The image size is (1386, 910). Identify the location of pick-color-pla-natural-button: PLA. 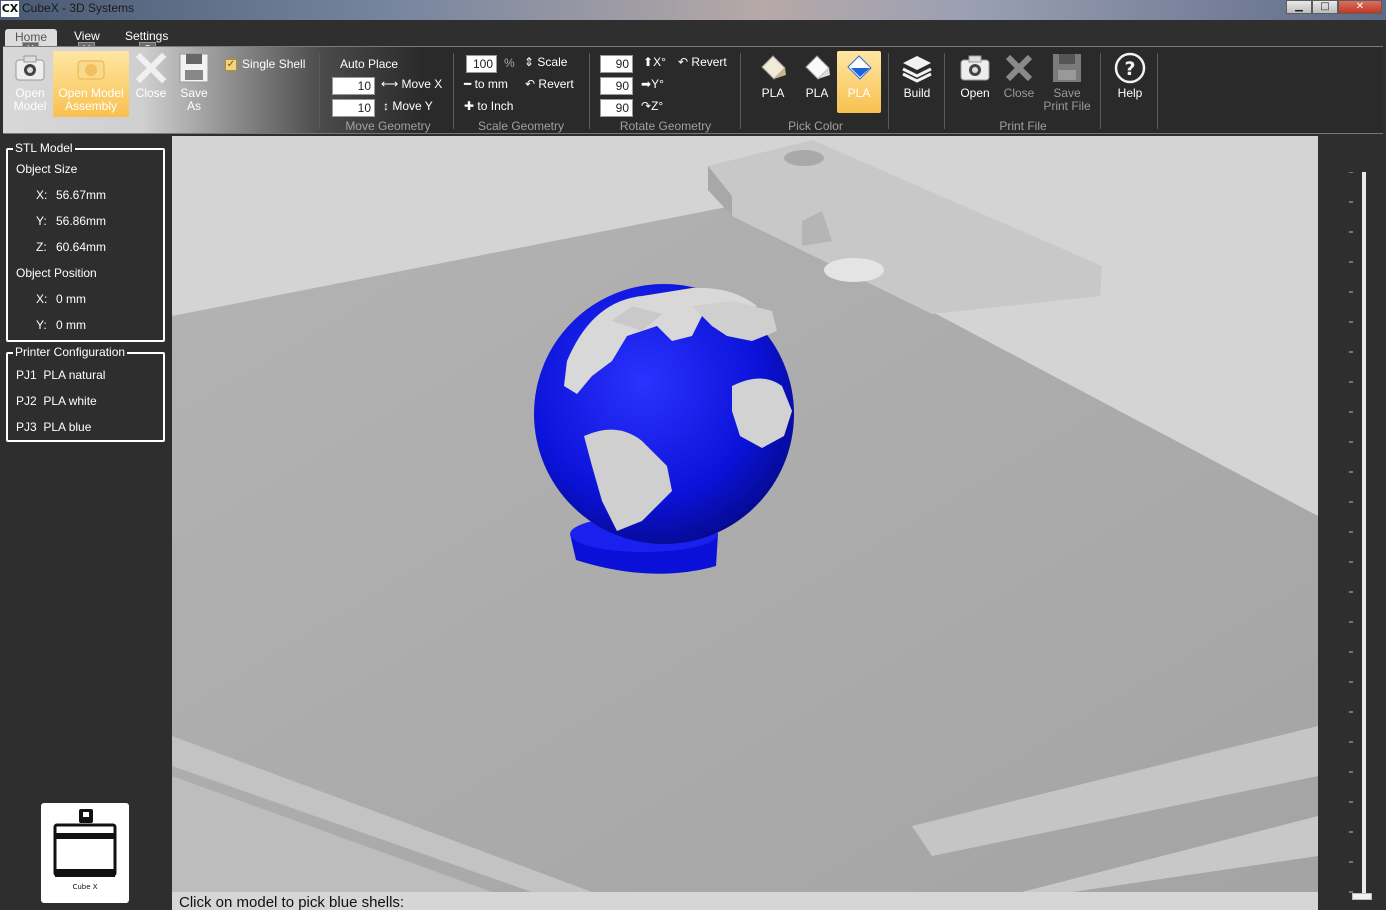
(773, 75).